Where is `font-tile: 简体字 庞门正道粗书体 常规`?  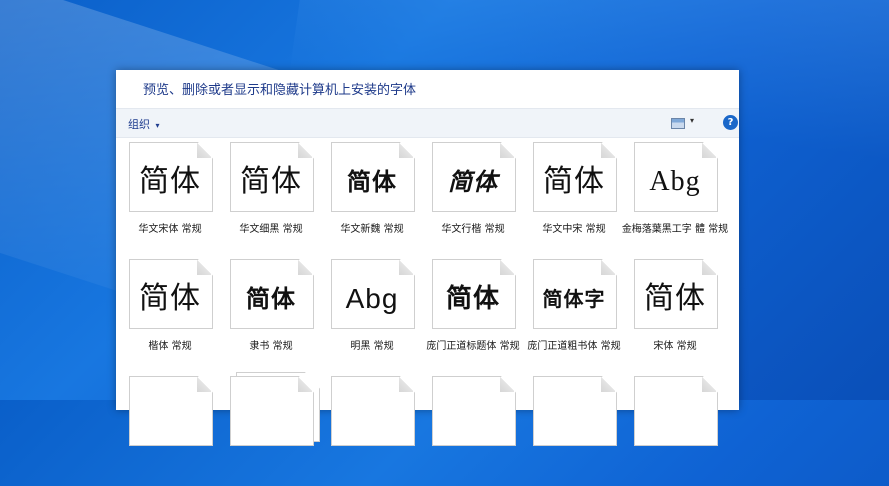 font-tile: 简体字 庞门正道粗书体 常规 is located at coordinates (570, 314).